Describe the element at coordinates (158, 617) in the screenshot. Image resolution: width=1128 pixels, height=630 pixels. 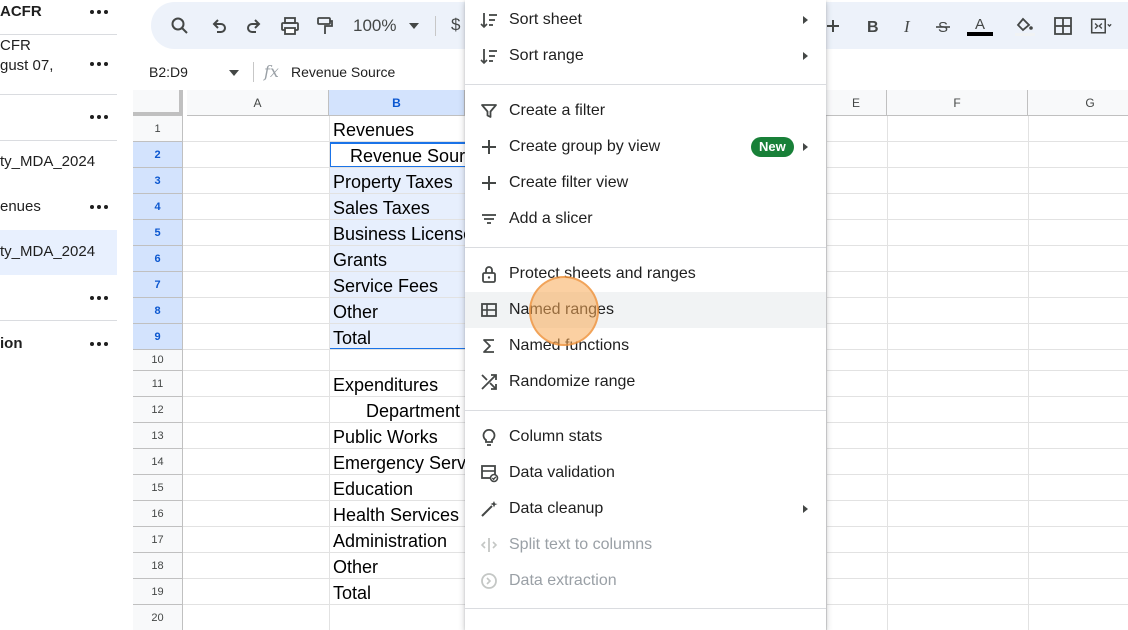
I see `row-header: 20` at that location.